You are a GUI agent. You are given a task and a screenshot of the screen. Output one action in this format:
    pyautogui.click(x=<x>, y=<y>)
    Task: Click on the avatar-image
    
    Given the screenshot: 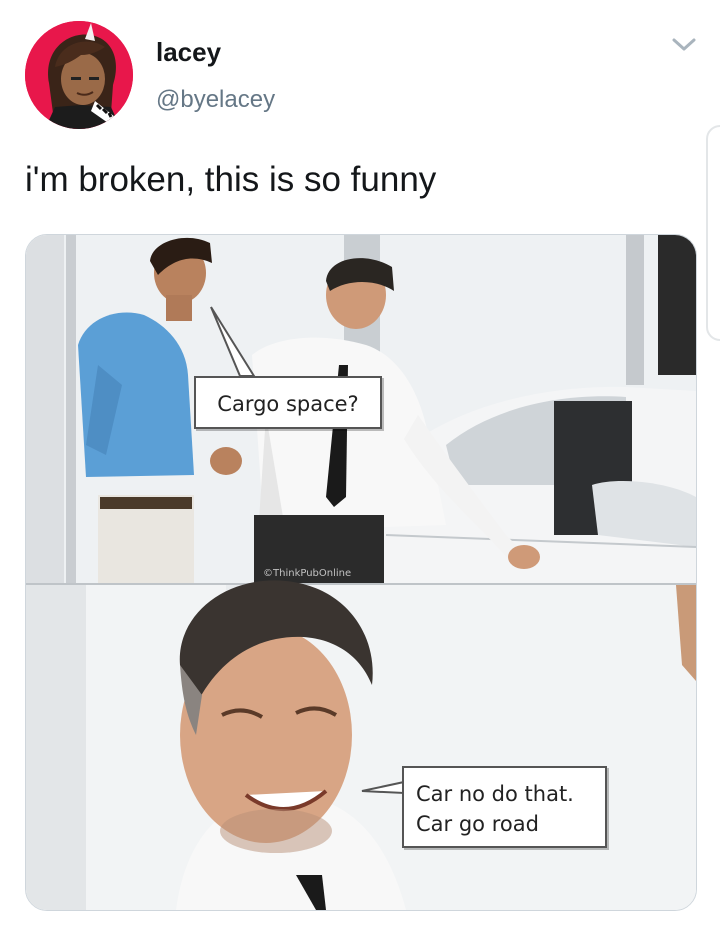 What is the action you would take?
    pyautogui.click(x=79, y=75)
    